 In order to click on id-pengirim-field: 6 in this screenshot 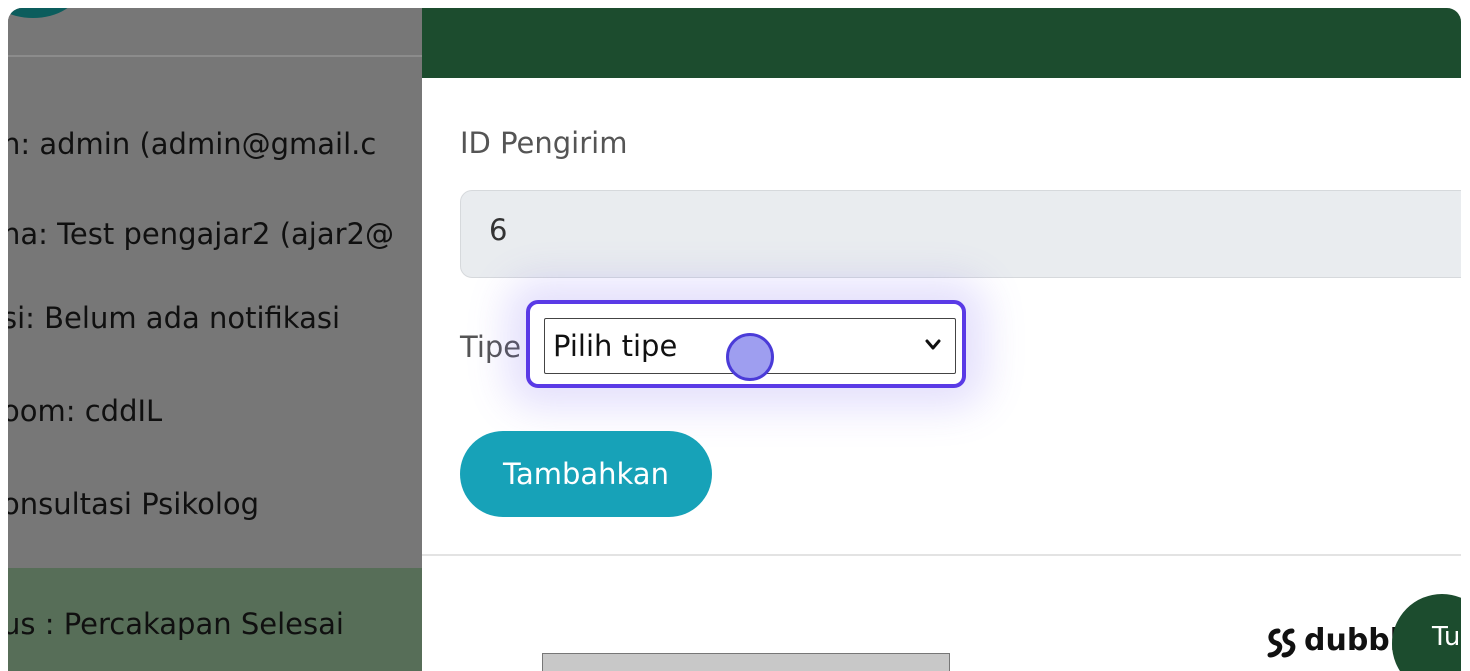, I will do `click(960, 234)`.